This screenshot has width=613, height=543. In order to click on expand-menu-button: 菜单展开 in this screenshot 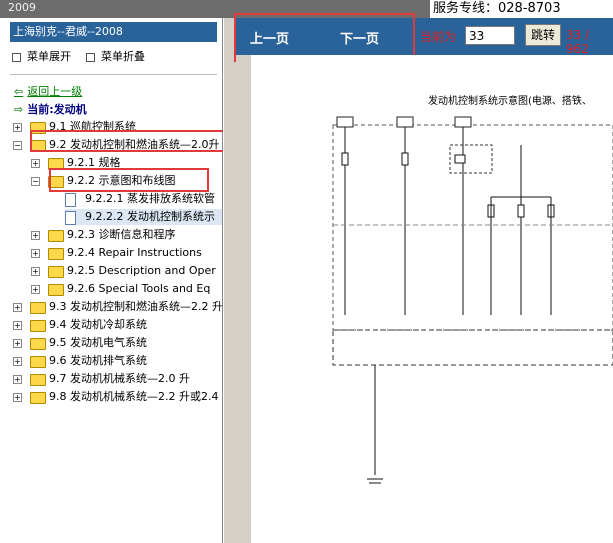, I will do `click(41, 56)`.